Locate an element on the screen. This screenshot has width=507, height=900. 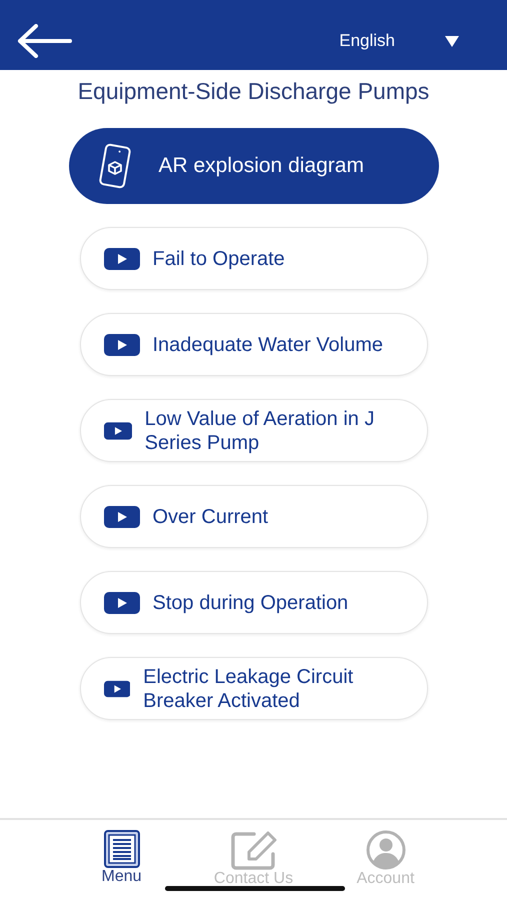
video-topic-button: Electric Leakage Circuit Breaker Activated is located at coordinates (254, 688).